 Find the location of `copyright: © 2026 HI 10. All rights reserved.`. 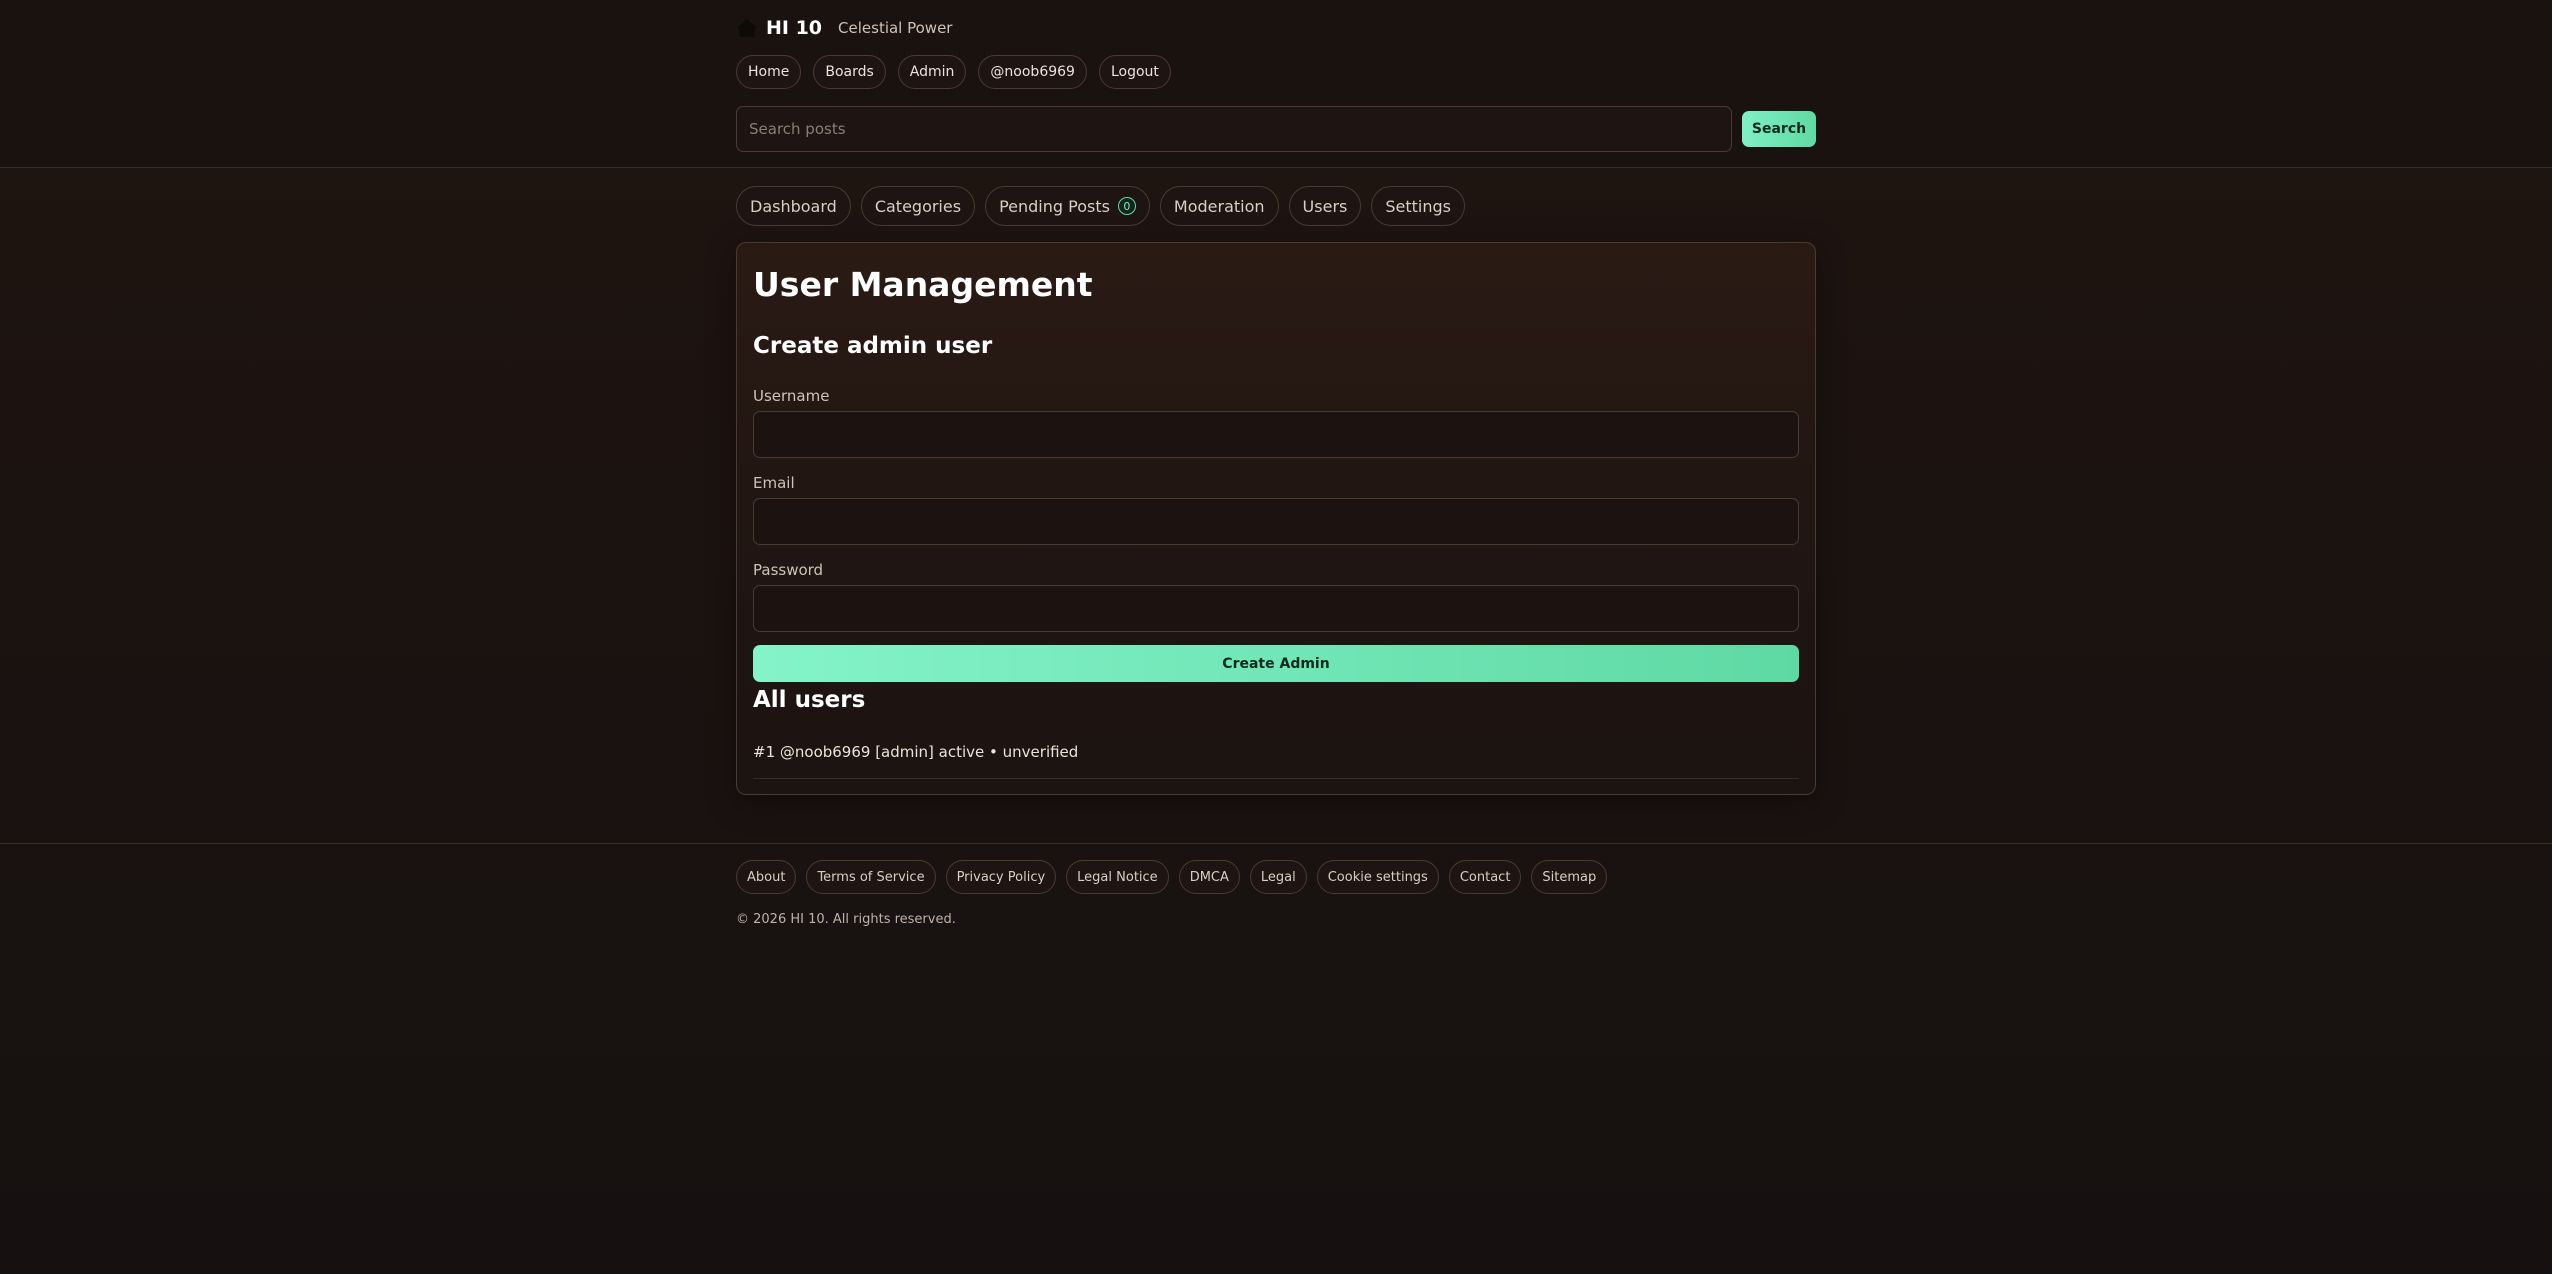

copyright: © 2026 HI 10. All rights reserved. is located at coordinates (846, 919).